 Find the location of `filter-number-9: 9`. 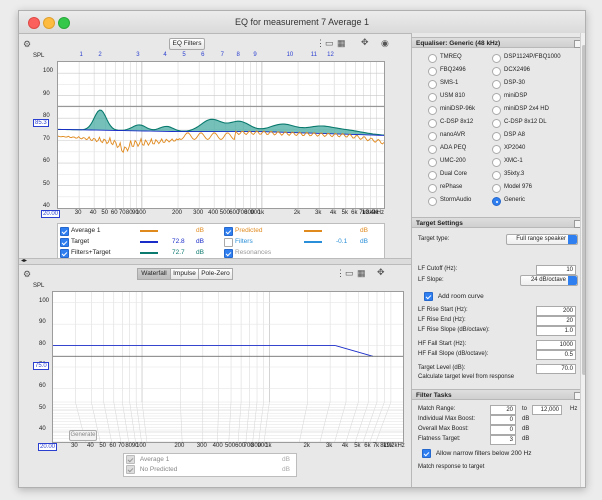

filter-number-9: 9 is located at coordinates (254, 55).